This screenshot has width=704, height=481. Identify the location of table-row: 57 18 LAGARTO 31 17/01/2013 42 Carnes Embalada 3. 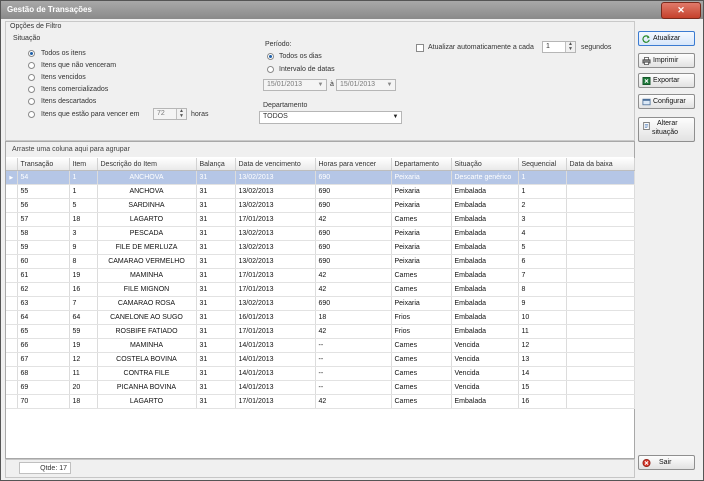
(320, 219).